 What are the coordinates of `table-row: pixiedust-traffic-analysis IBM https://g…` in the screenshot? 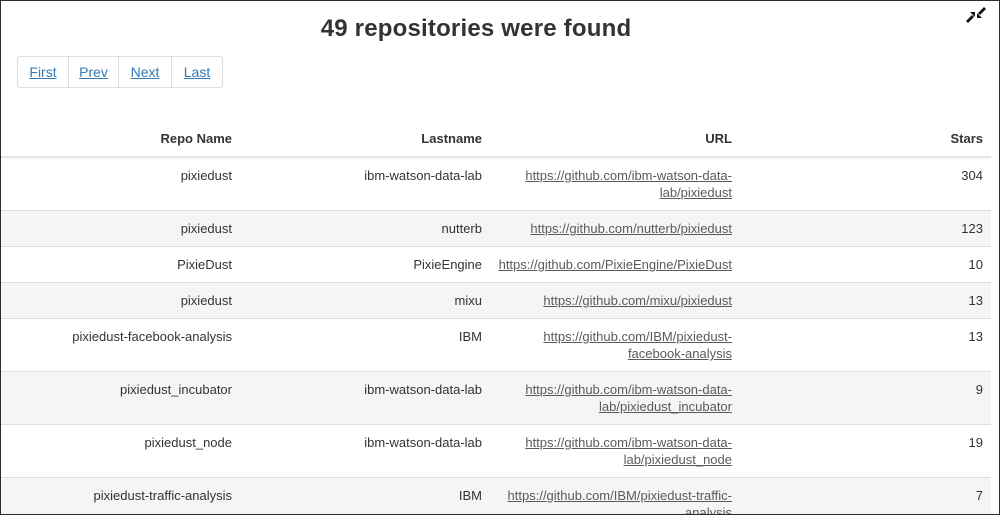 It's located at (496, 495).